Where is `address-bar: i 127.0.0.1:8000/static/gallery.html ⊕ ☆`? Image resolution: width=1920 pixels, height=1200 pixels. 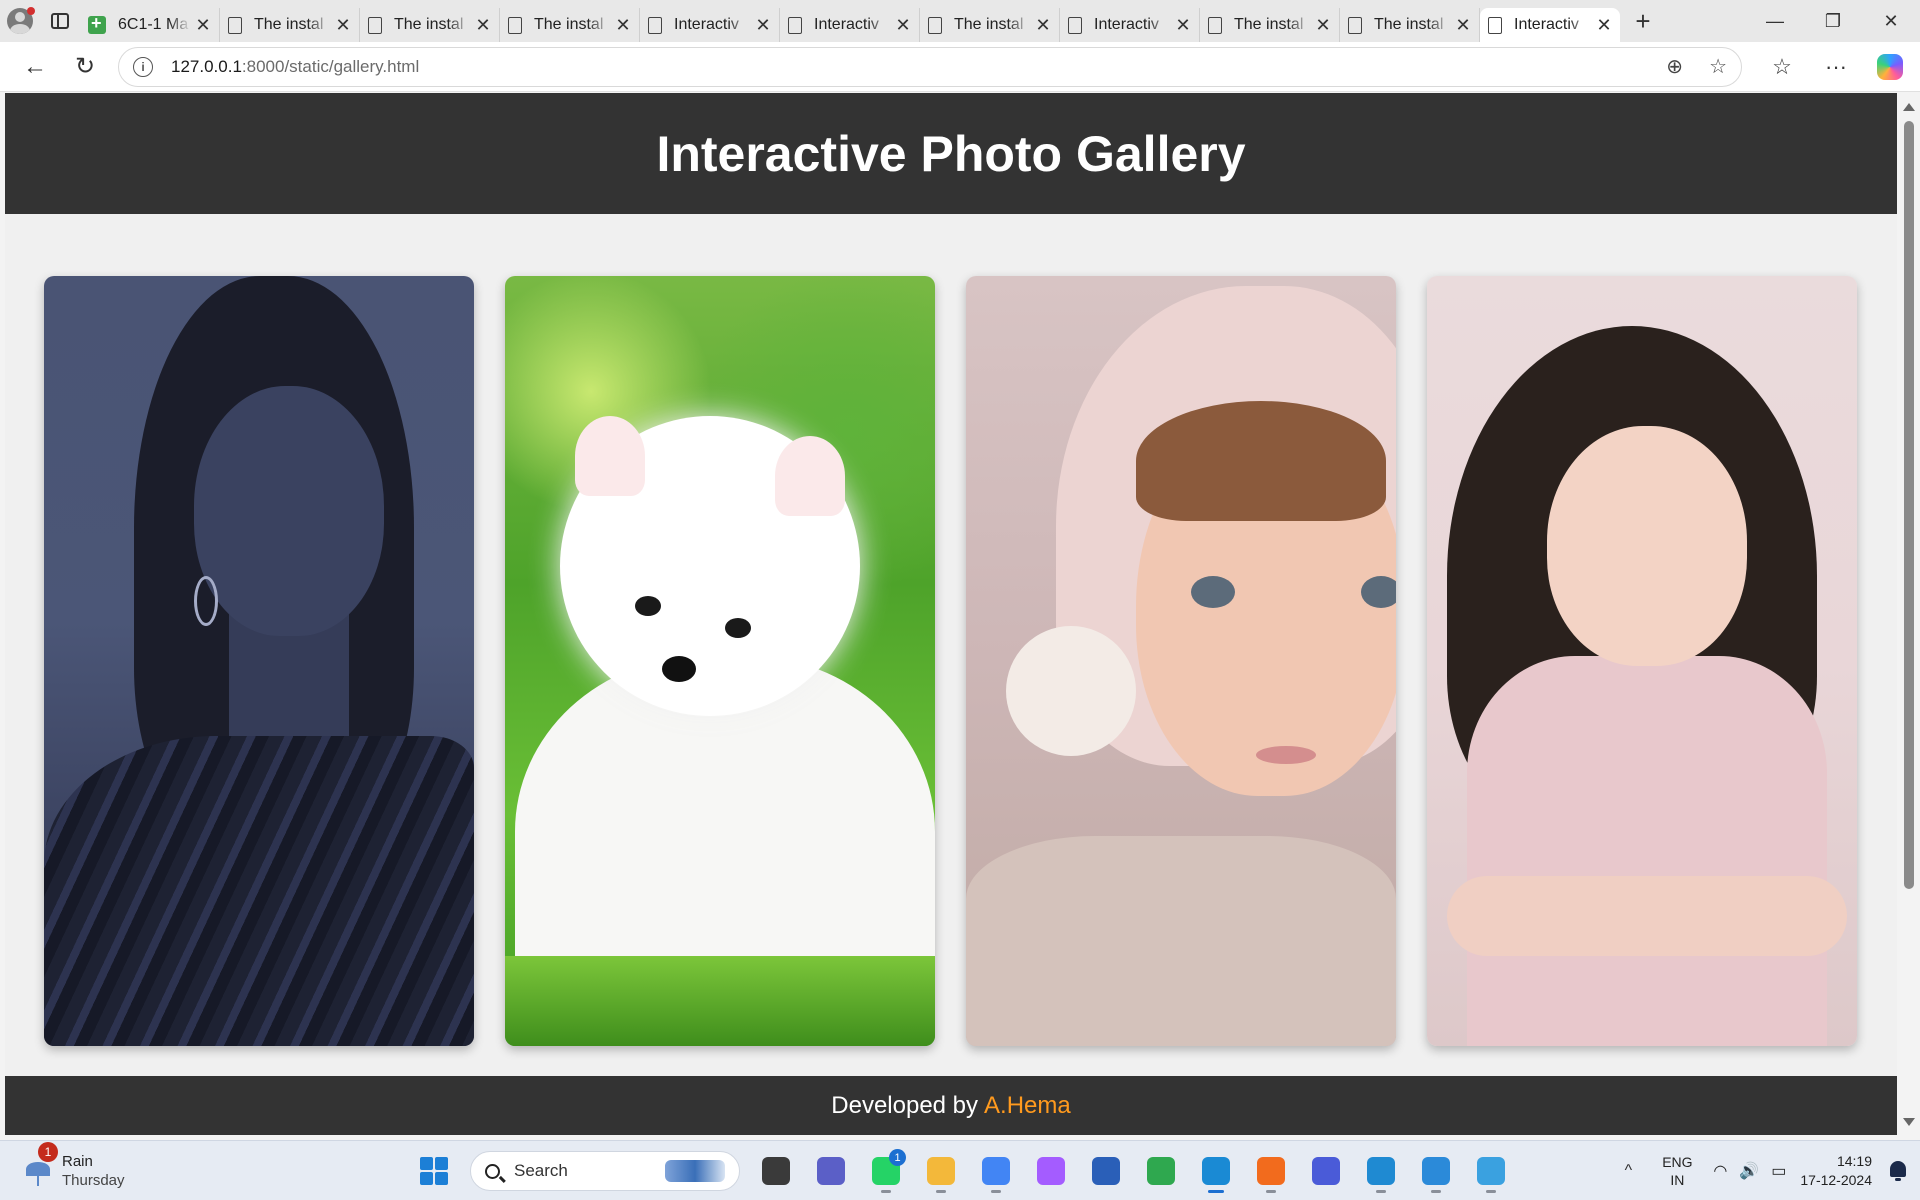
address-bar: i 127.0.0.1:8000/static/gallery.html ⊕ ☆ is located at coordinates (930, 66).